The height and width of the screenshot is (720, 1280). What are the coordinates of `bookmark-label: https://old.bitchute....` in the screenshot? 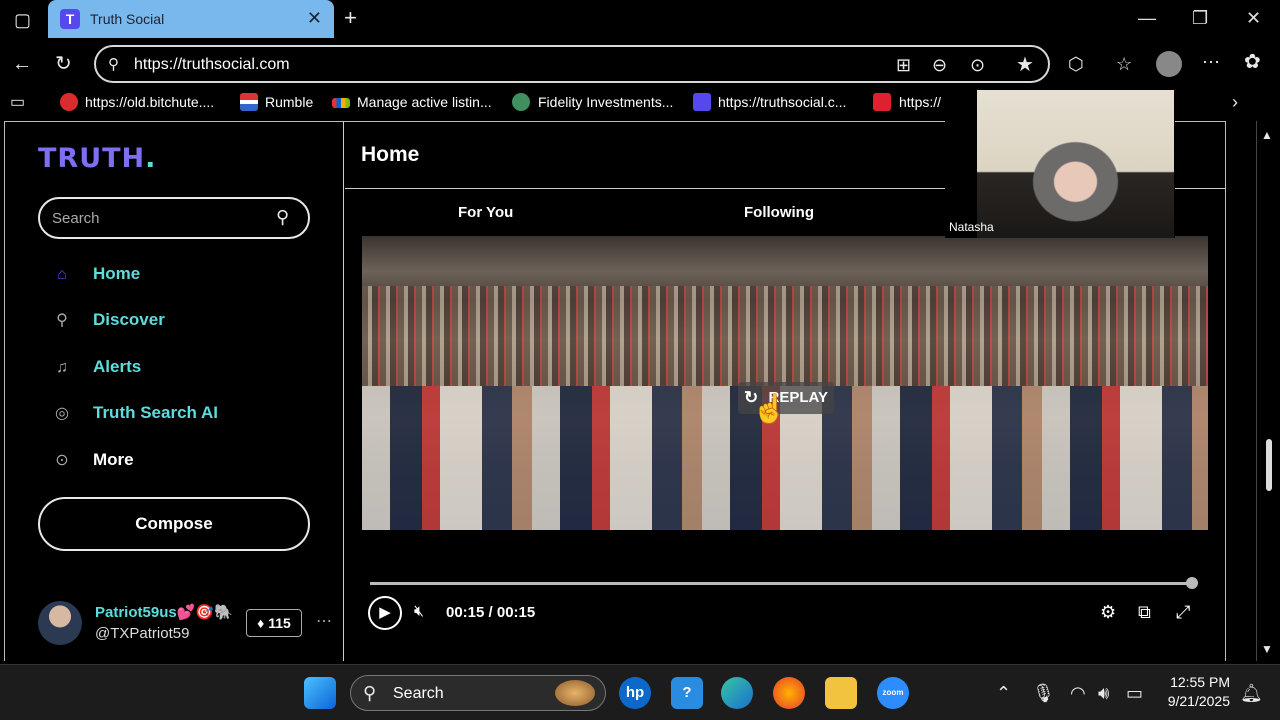 It's located at (149, 102).